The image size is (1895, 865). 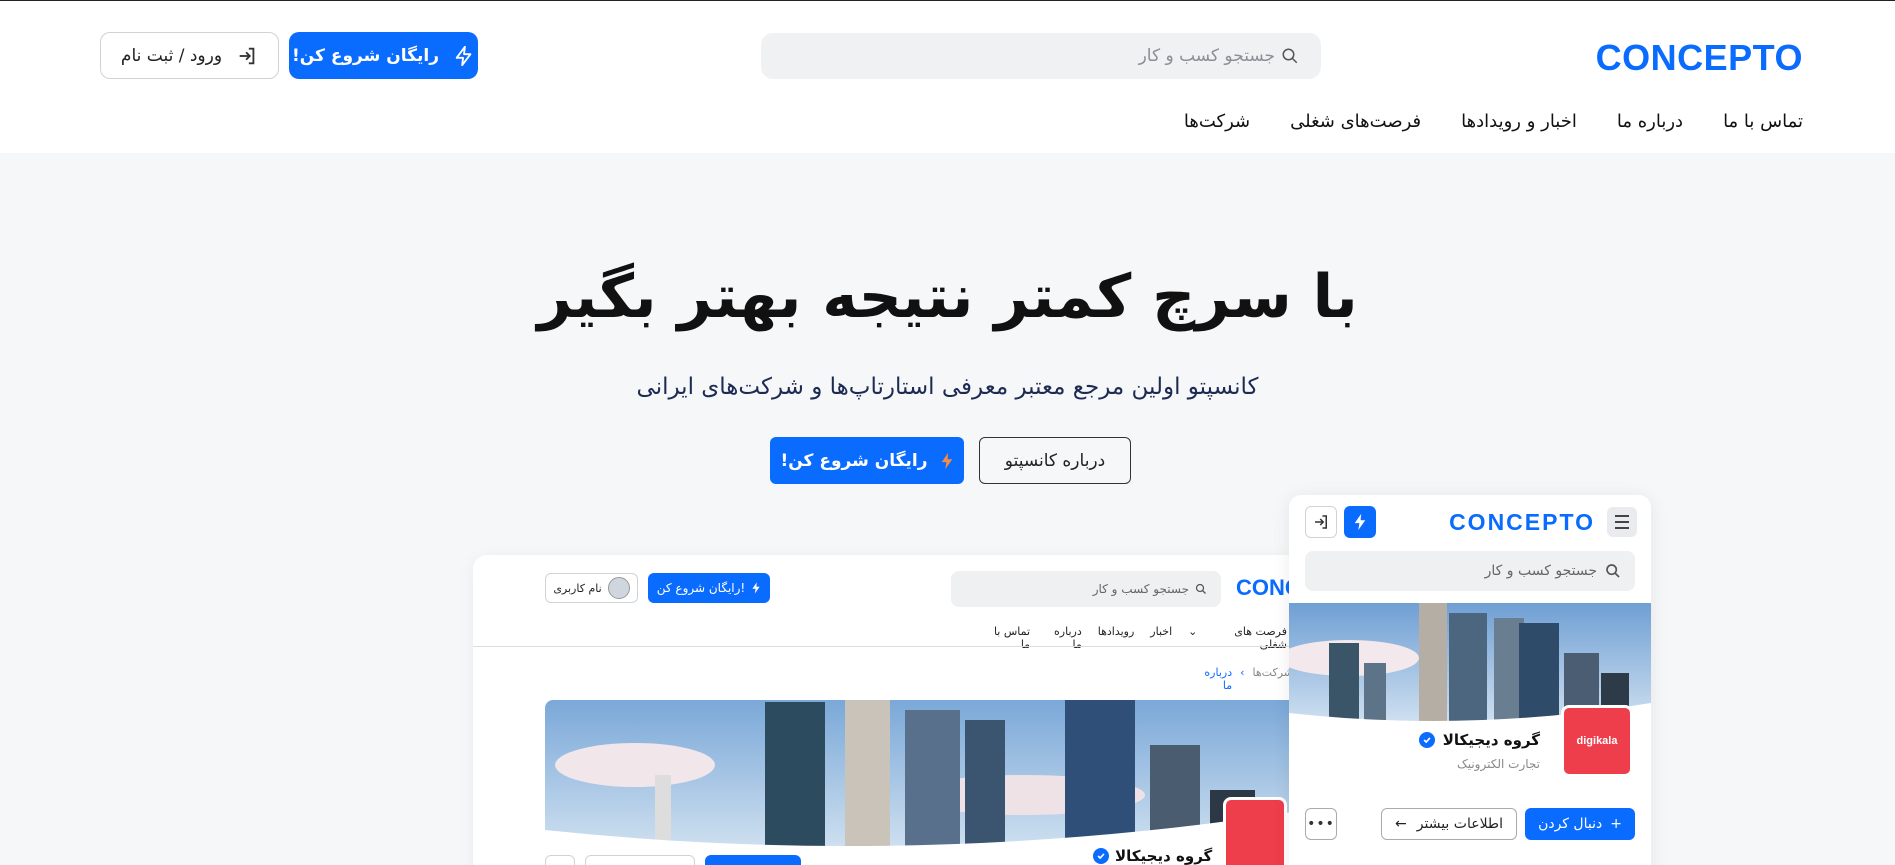 I want to click on breadcrumb: شرکت‌ها › درباره ما, so click(x=1242, y=679).